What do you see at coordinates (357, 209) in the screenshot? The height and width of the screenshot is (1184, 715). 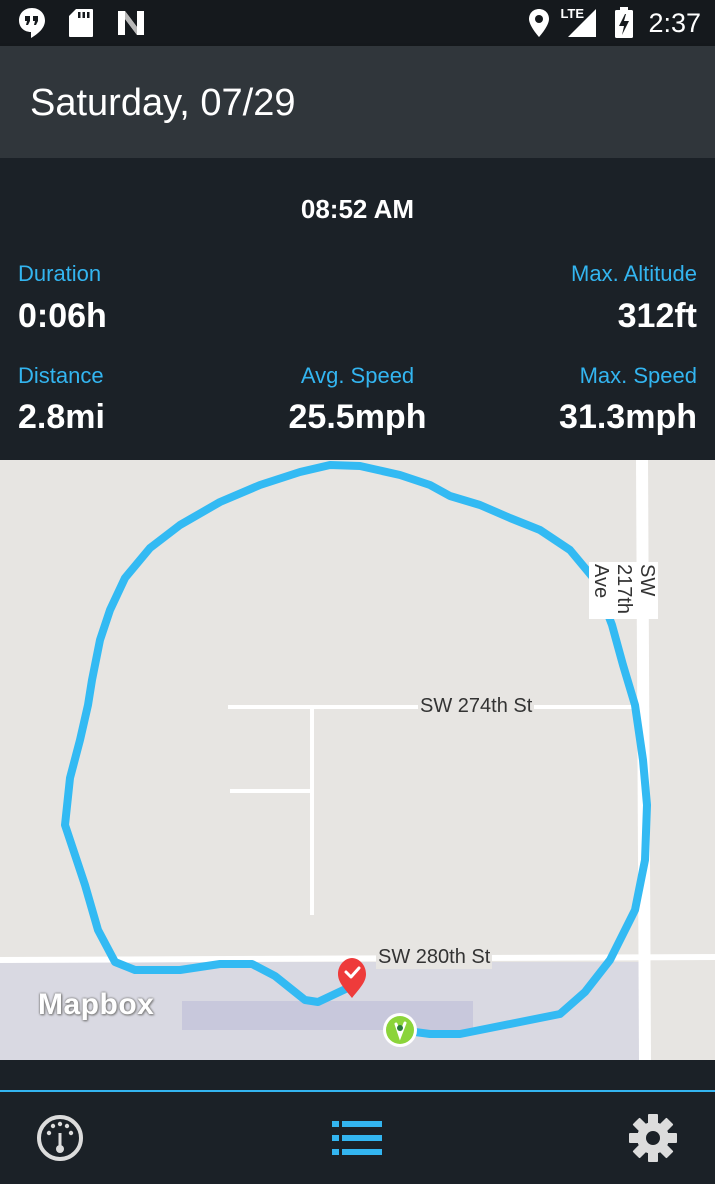 I see `trip-start-time: 08:52 AM` at bounding box center [357, 209].